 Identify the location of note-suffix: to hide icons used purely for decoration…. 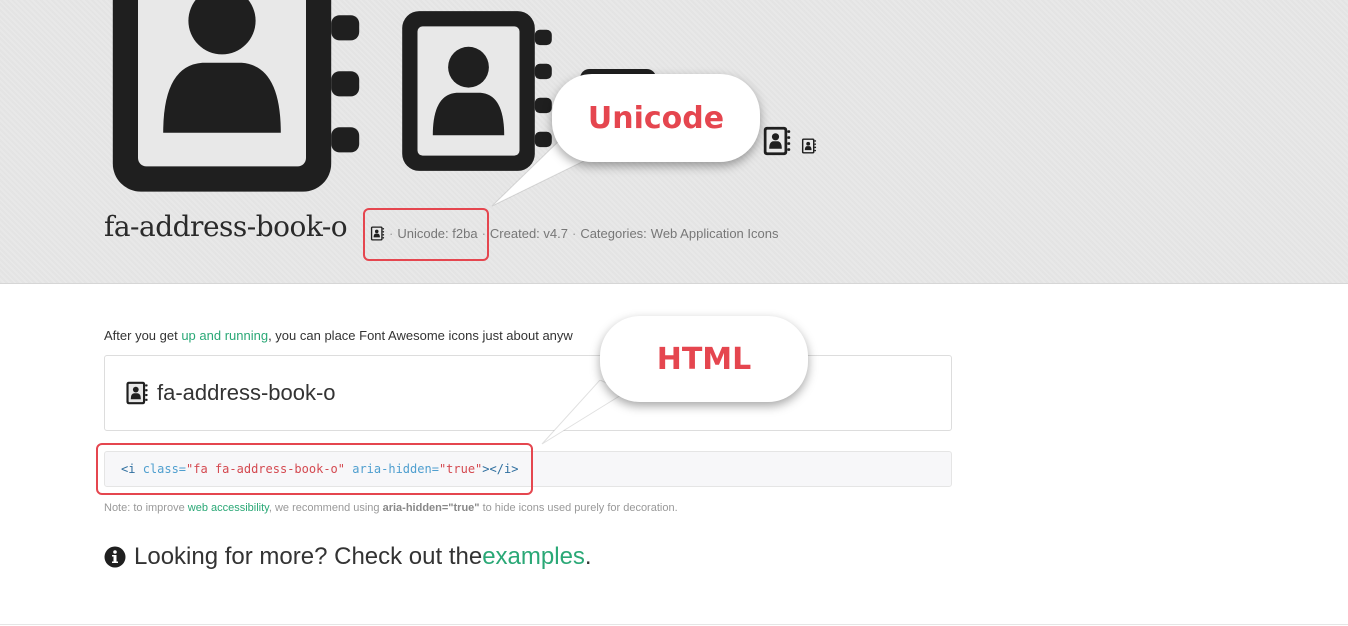
(578, 508).